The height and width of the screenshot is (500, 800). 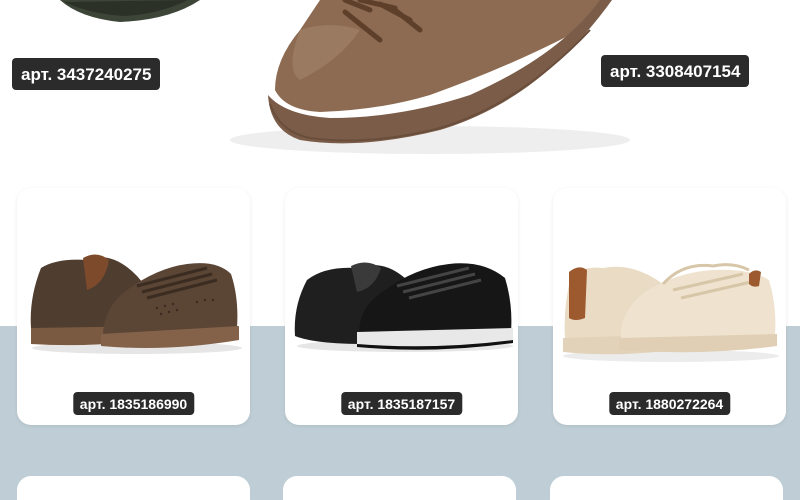 I want to click on brown-perforated-sneaker-icon, so click(x=136, y=304).